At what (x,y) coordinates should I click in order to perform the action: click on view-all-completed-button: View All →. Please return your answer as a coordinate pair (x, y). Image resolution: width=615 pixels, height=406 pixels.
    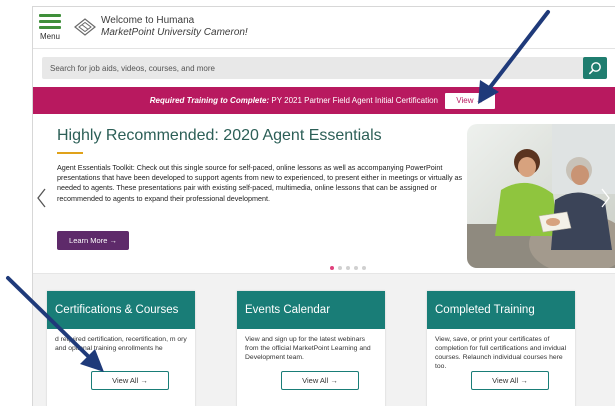
    Looking at the image, I should click on (510, 380).